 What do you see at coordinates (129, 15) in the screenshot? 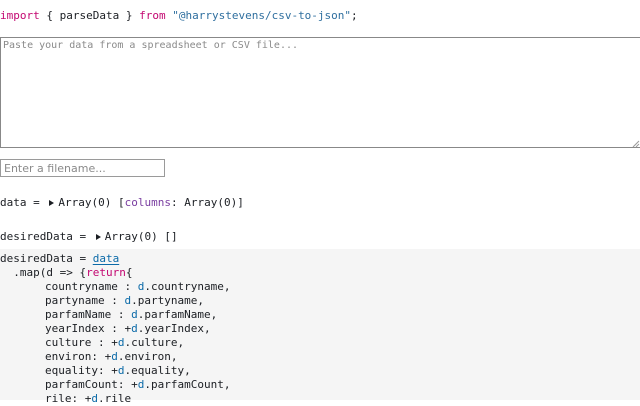
I see `import-close-brace: }` at bounding box center [129, 15].